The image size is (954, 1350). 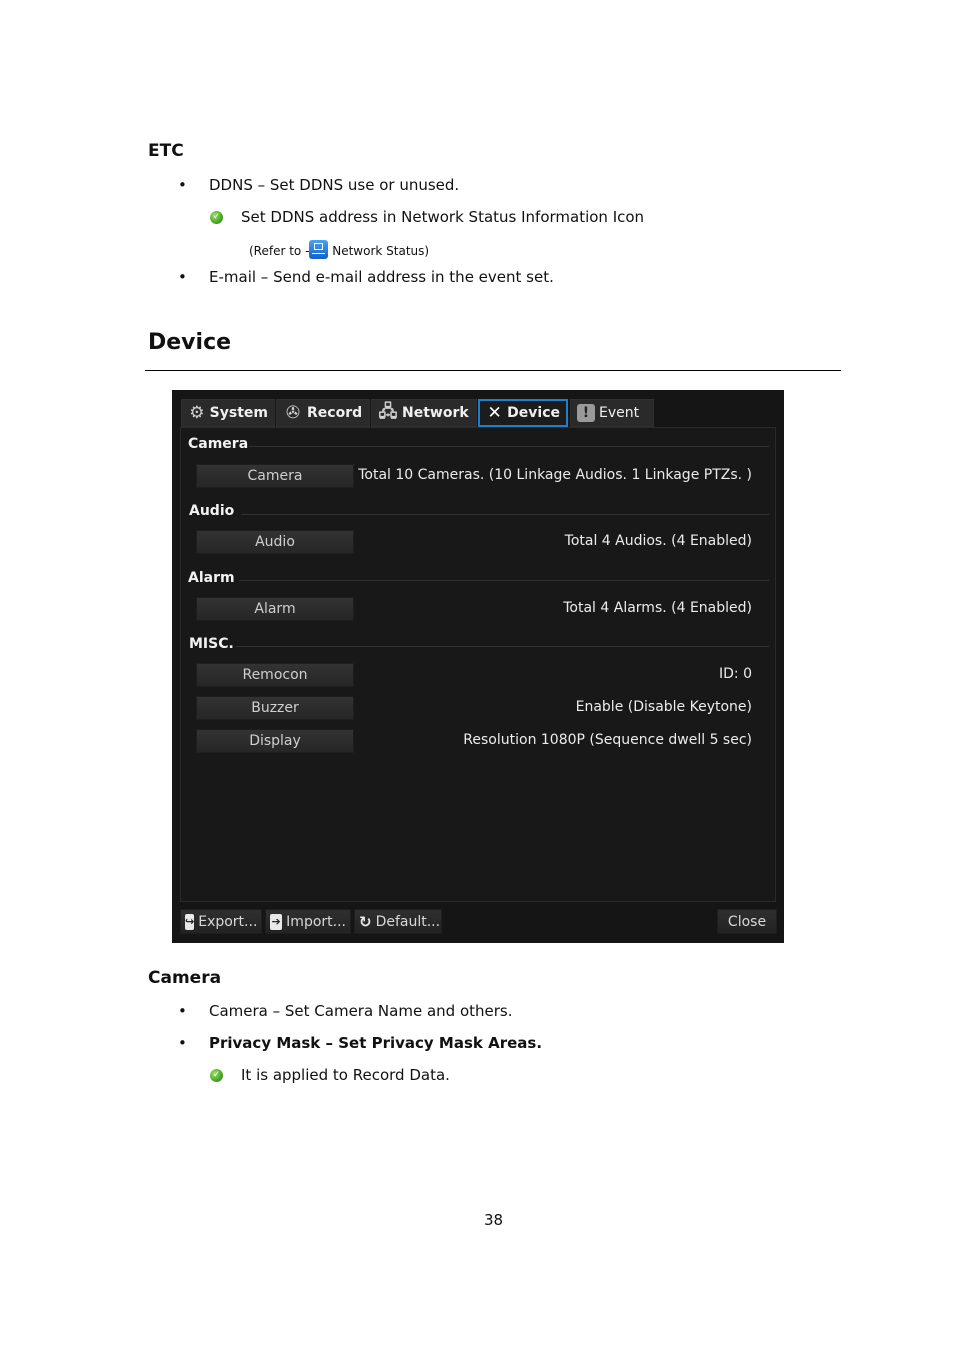 I want to click on tab-record: ✇ Record, so click(x=323, y=413).